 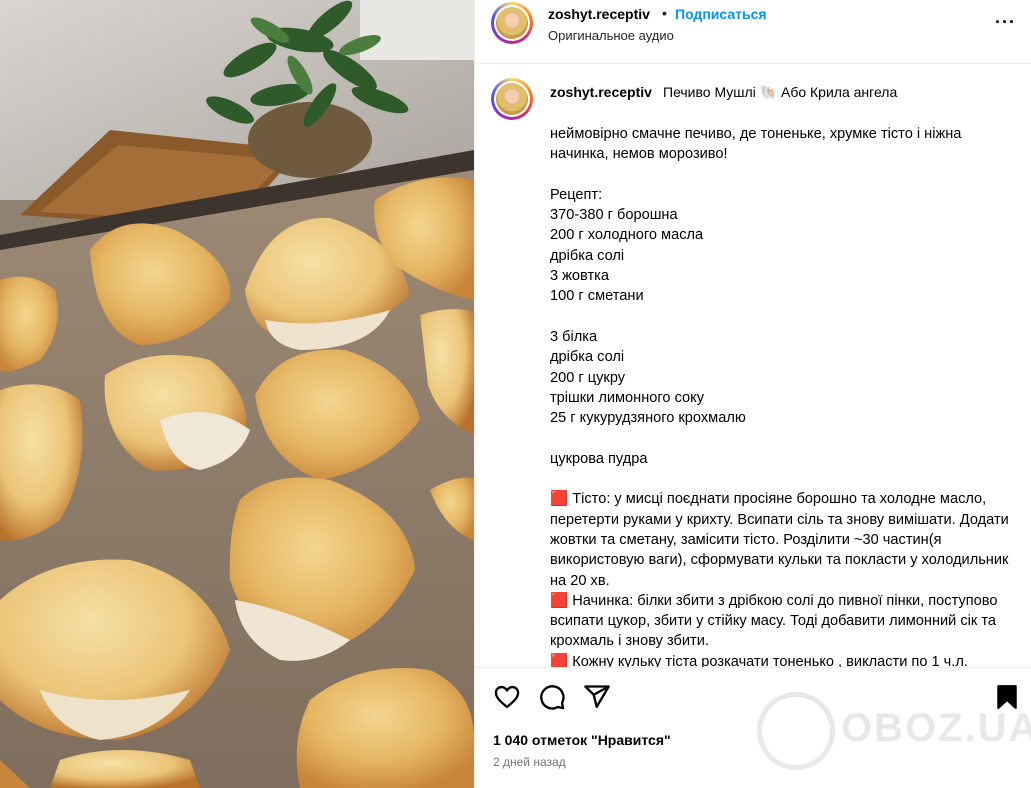 I want to click on comment-icon, so click(x=552, y=697).